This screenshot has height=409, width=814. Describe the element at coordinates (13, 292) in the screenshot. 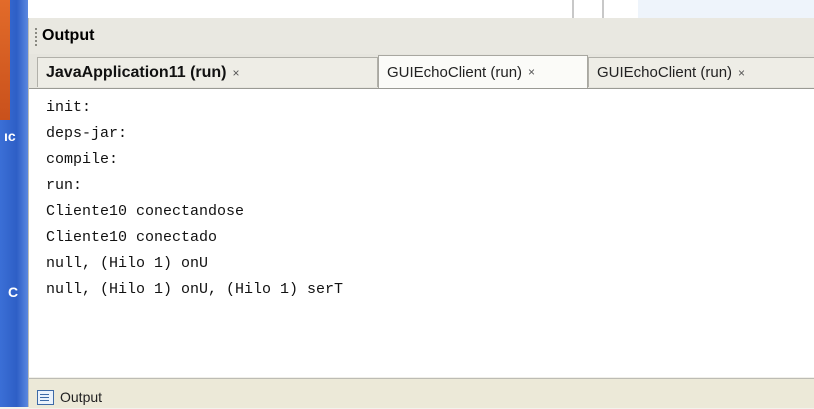

I see `background-text-fragment: C` at that location.